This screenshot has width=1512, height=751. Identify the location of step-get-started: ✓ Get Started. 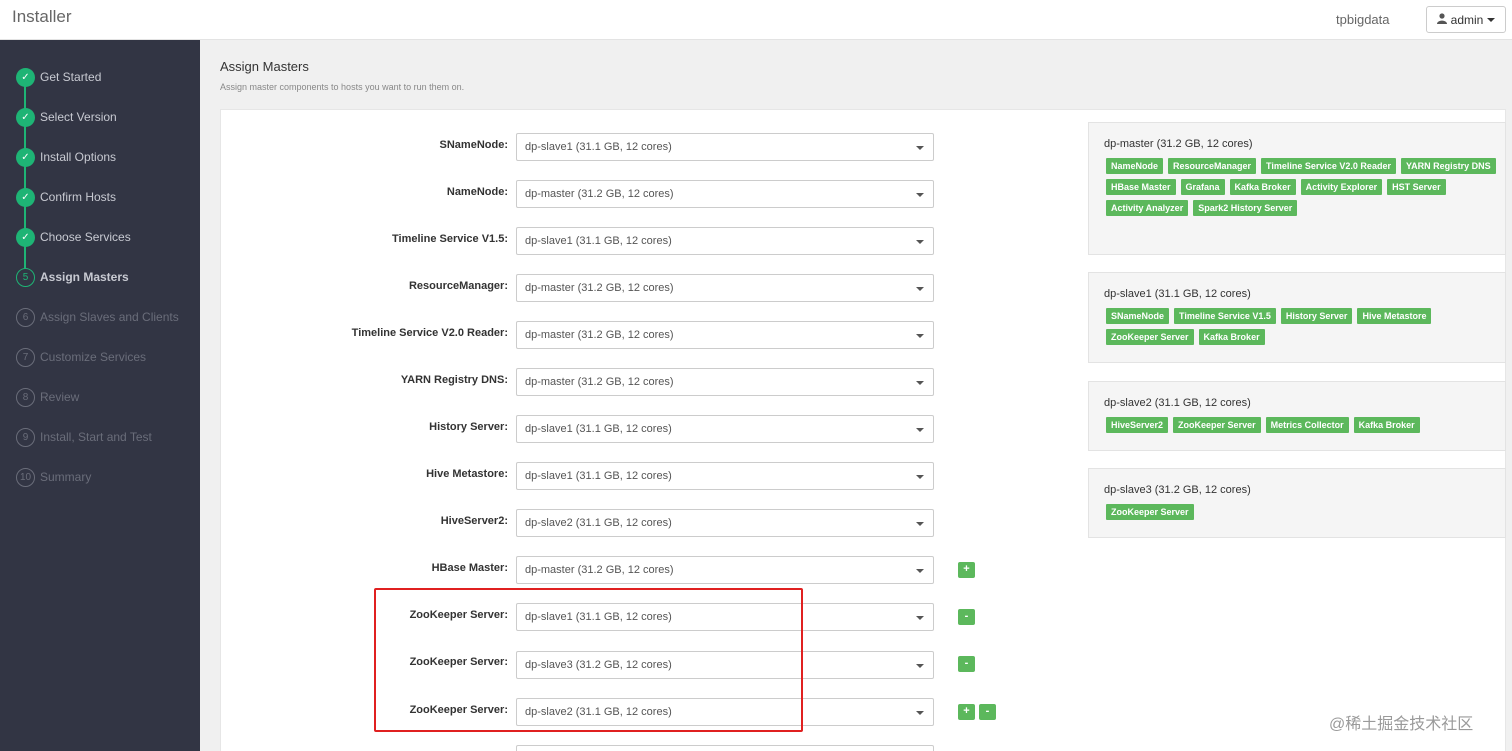
(58, 77).